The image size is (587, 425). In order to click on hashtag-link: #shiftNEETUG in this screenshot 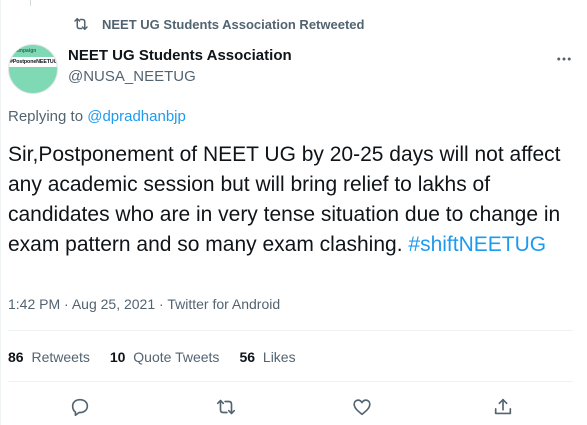, I will do `click(477, 244)`.